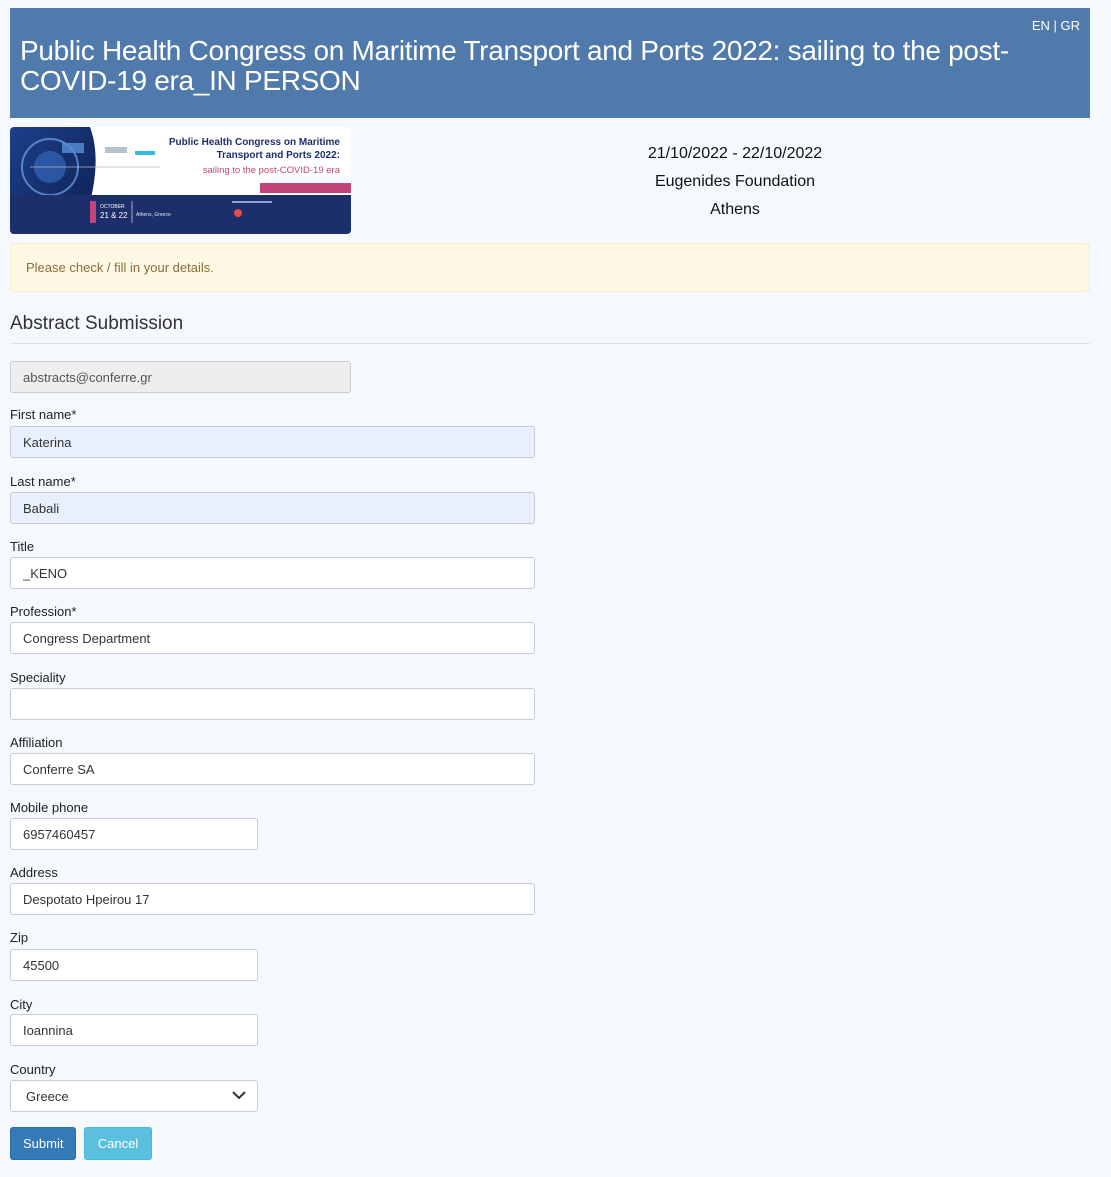  Describe the element at coordinates (272, 899) in the screenshot. I see `address-input` at that location.